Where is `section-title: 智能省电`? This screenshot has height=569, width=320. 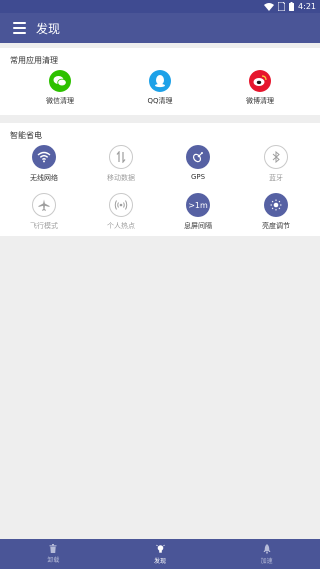 section-title: 智能省电 is located at coordinates (26, 135).